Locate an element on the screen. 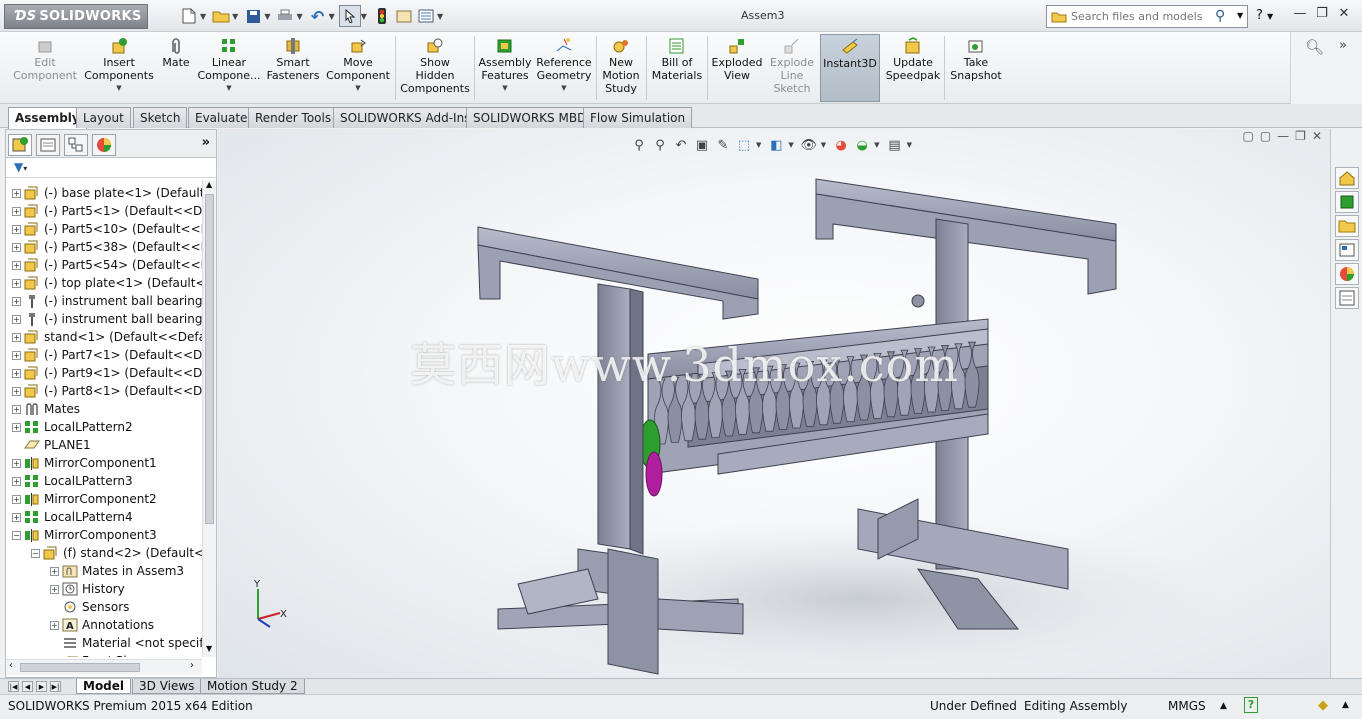 This screenshot has height=719, width=1362. save-icon is located at coordinates (253, 16).